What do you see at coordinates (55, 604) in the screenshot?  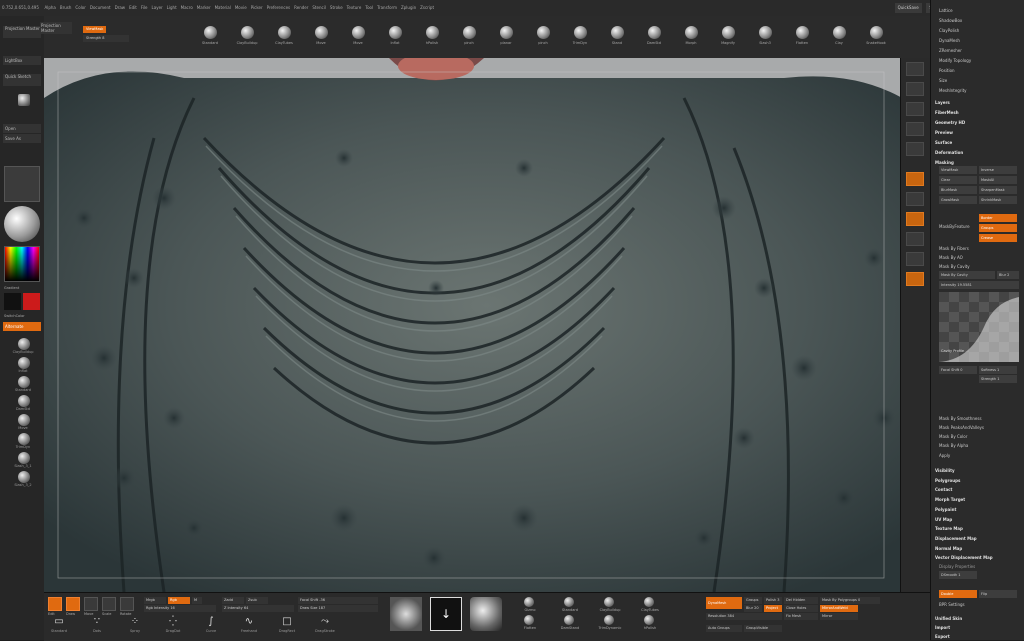 I see `edit-button` at bounding box center [55, 604].